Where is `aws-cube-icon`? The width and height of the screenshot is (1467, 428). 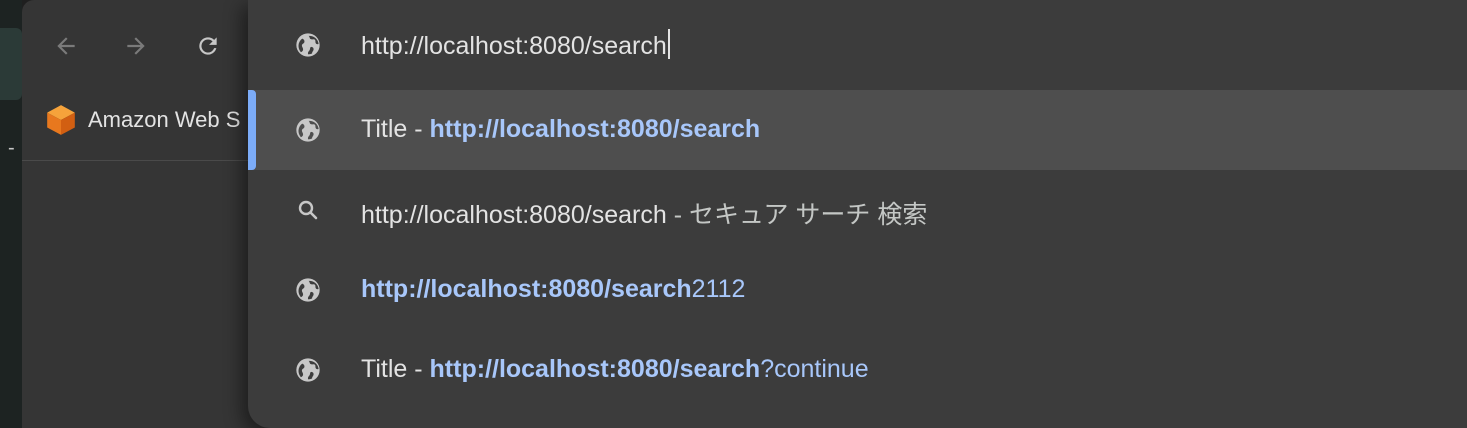 aws-cube-icon is located at coordinates (61, 120).